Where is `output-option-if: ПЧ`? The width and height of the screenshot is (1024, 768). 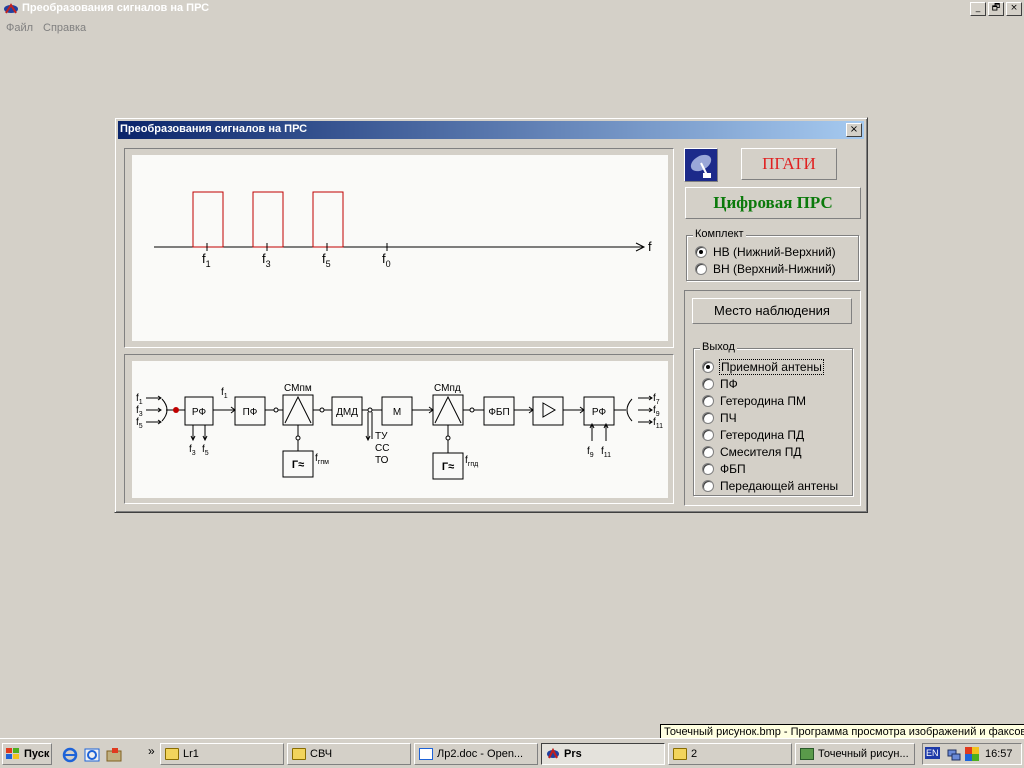
output-option-if: ПЧ is located at coordinates (719, 418).